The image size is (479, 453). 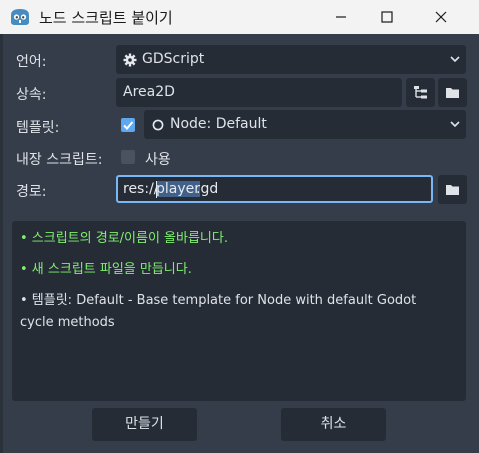 What do you see at coordinates (31, 62) in the screenshot?
I see `language-label: 언어:` at bounding box center [31, 62].